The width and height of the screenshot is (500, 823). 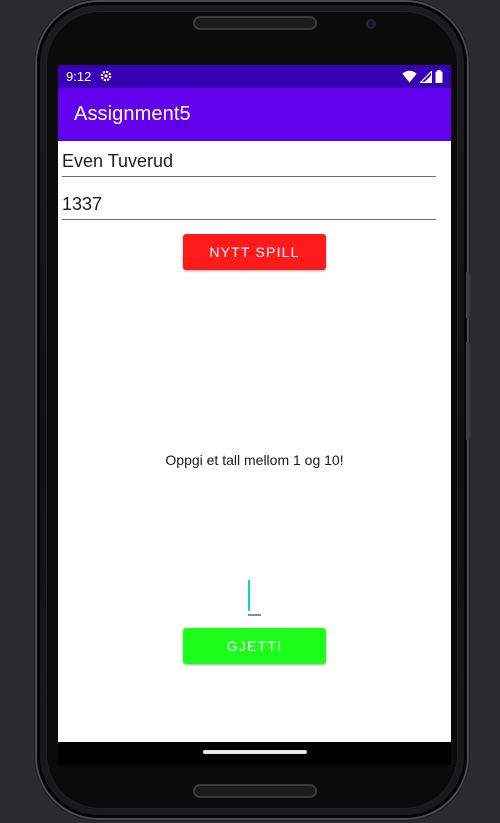 What do you see at coordinates (255, 598) in the screenshot?
I see `guess-input` at bounding box center [255, 598].